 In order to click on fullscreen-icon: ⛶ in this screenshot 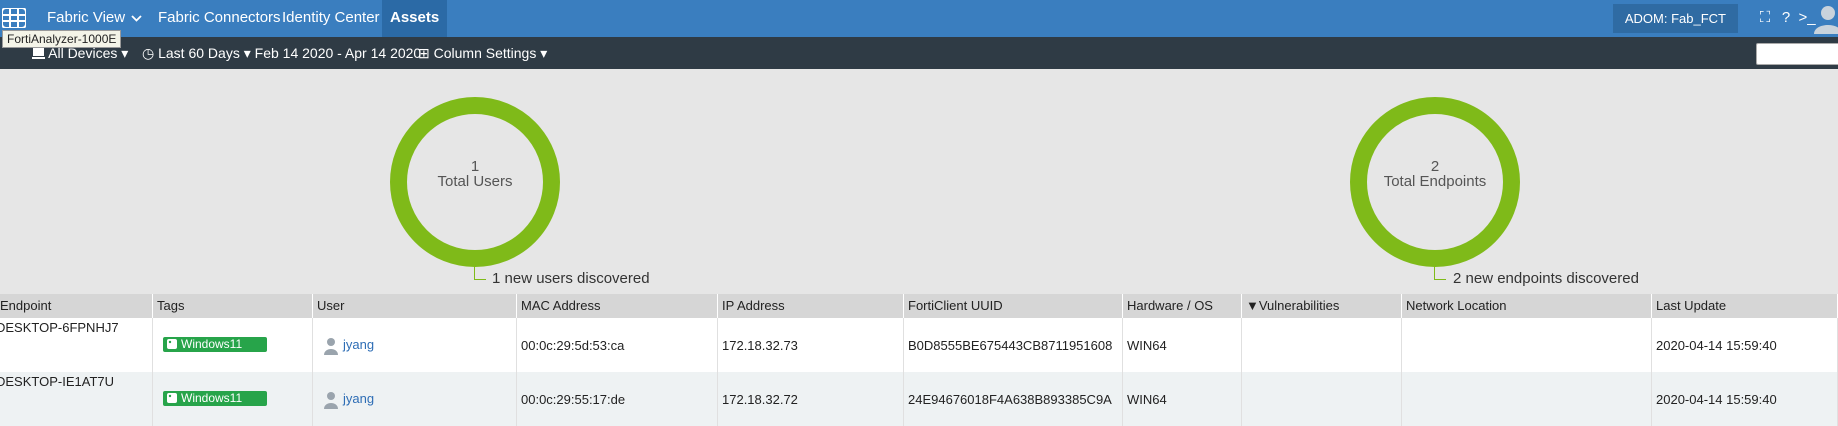, I will do `click(1765, 18)`.